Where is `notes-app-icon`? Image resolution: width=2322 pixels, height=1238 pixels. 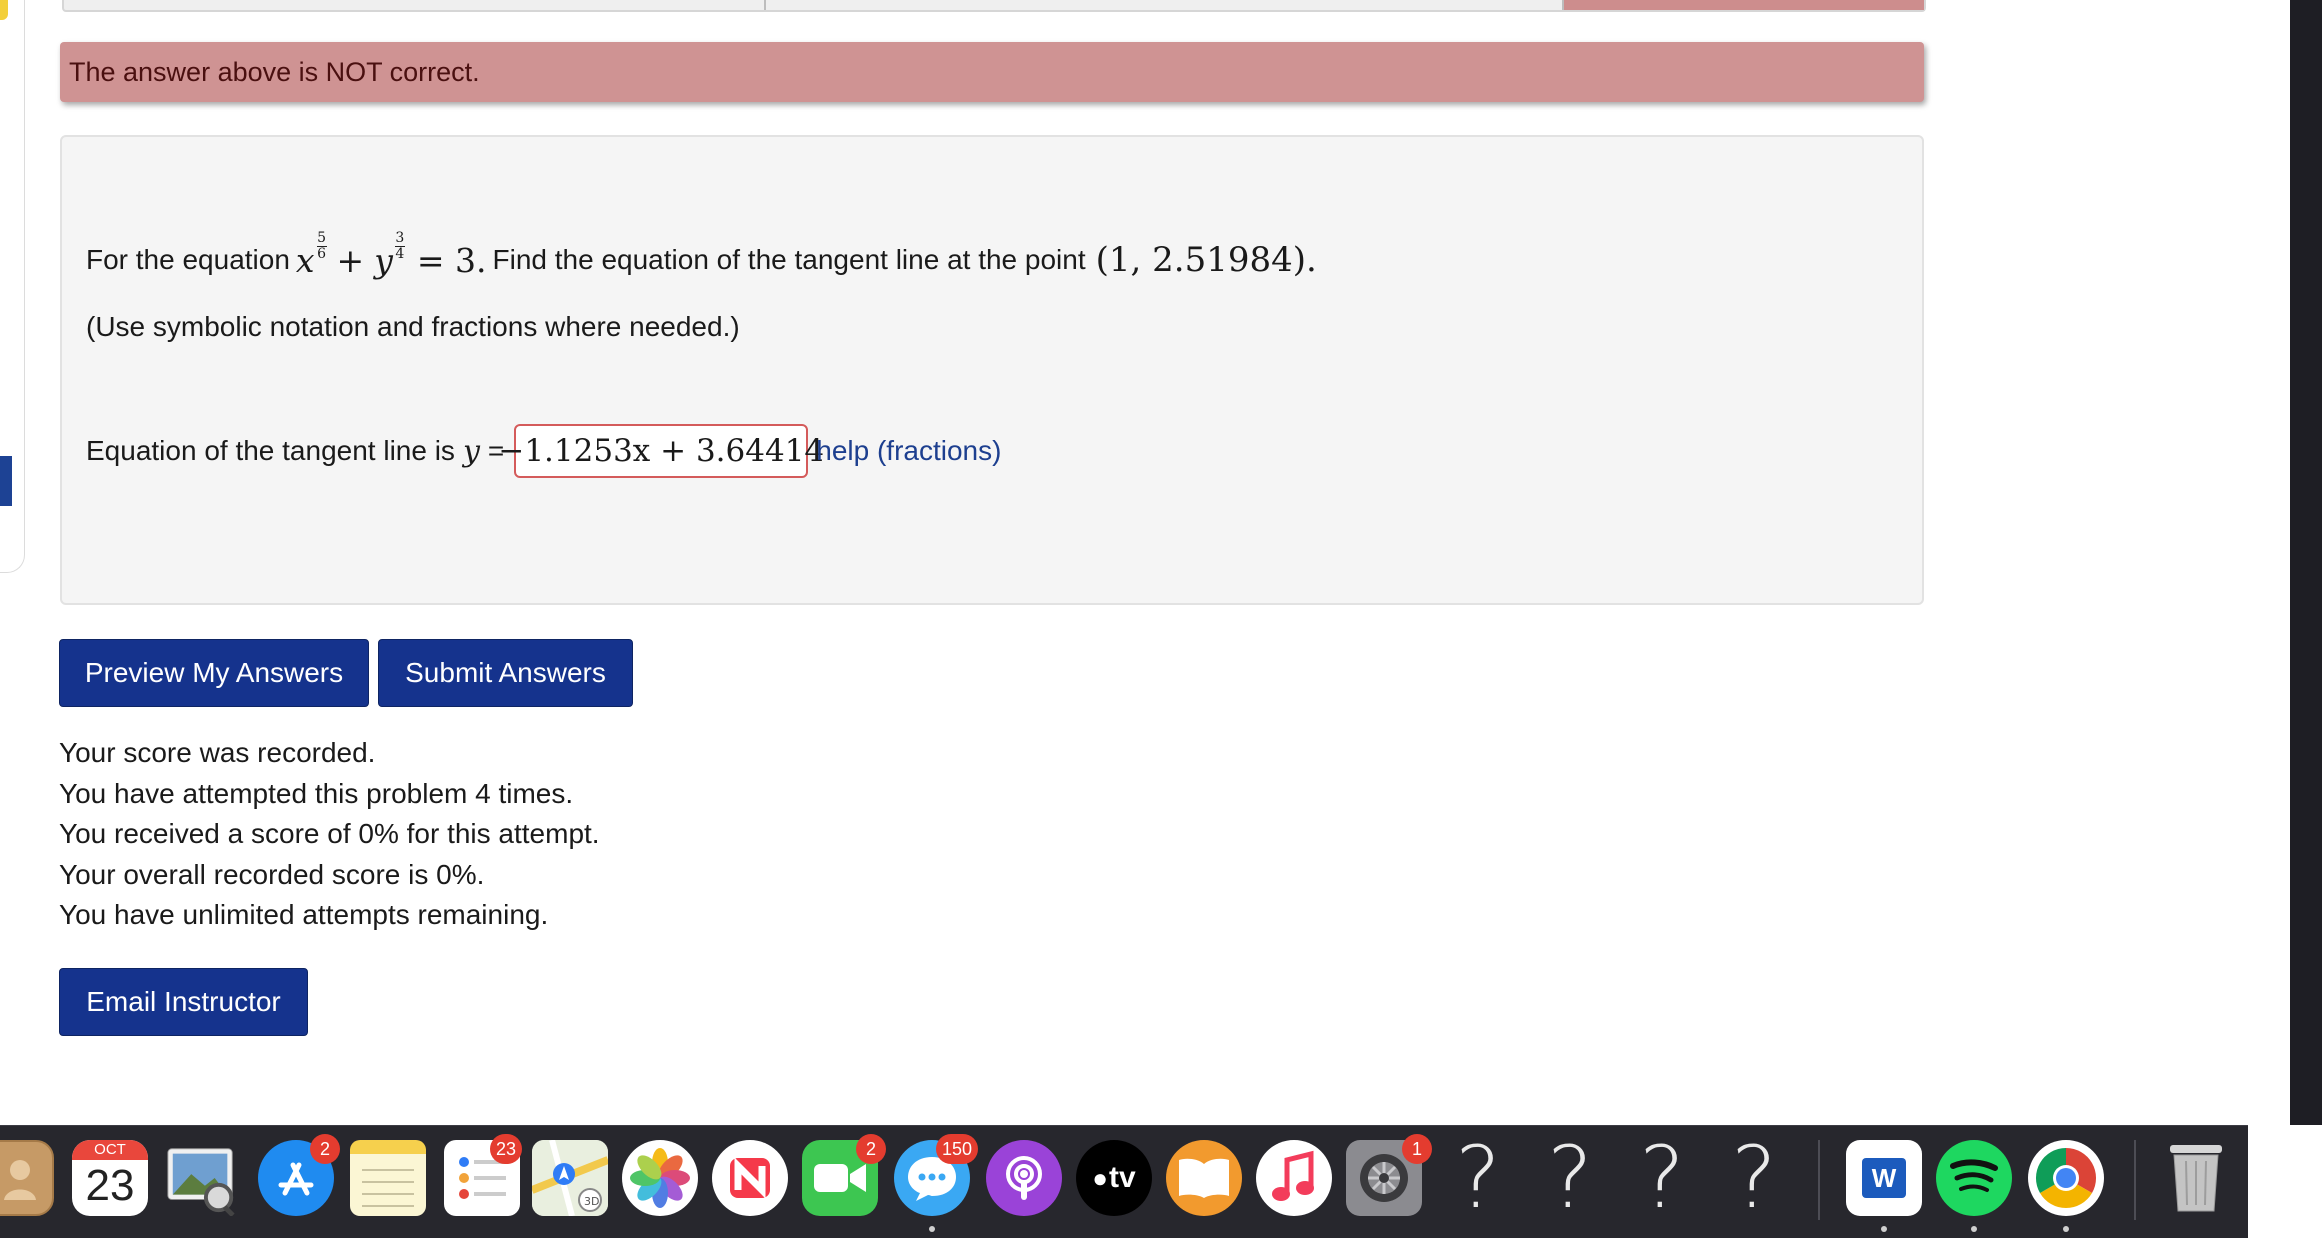 notes-app-icon is located at coordinates (388, 1178).